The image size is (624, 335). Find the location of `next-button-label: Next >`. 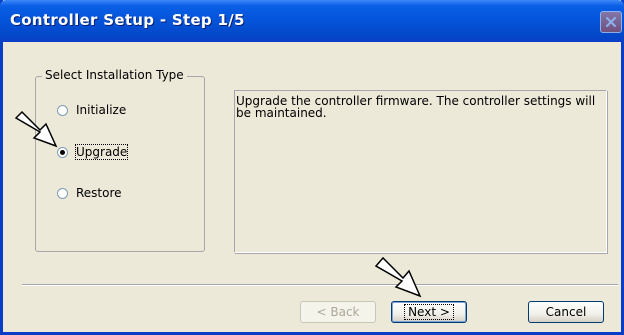

next-button-label: Next > is located at coordinates (429, 312).